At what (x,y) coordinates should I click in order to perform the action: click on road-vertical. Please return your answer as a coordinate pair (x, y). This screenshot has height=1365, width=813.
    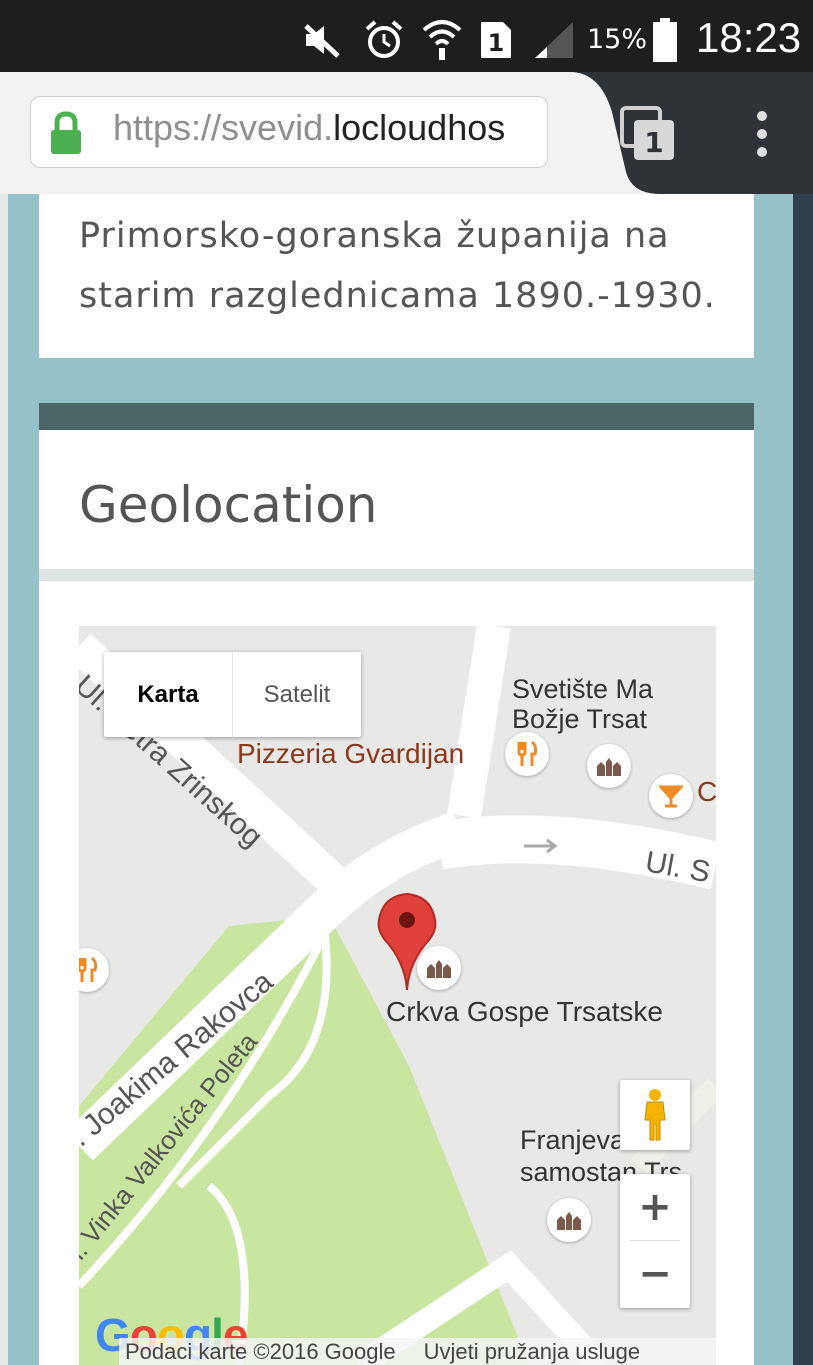
    Looking at the image, I should click on (479, 722).